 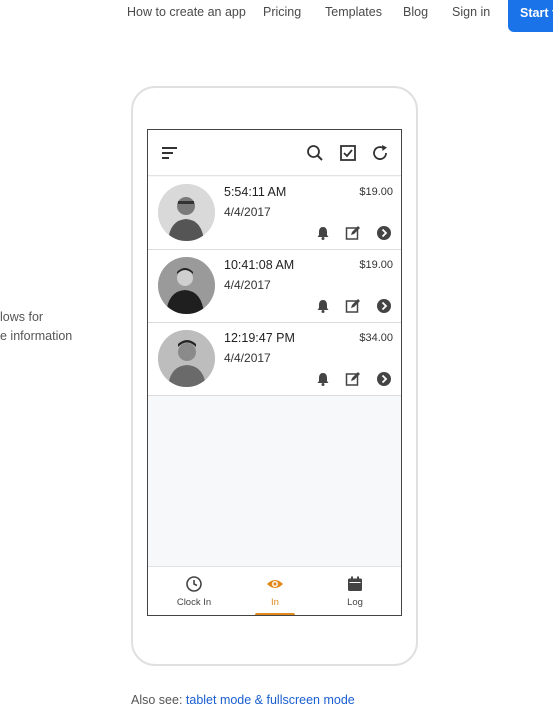 I want to click on active-tab-indicator, so click(x=275, y=614).